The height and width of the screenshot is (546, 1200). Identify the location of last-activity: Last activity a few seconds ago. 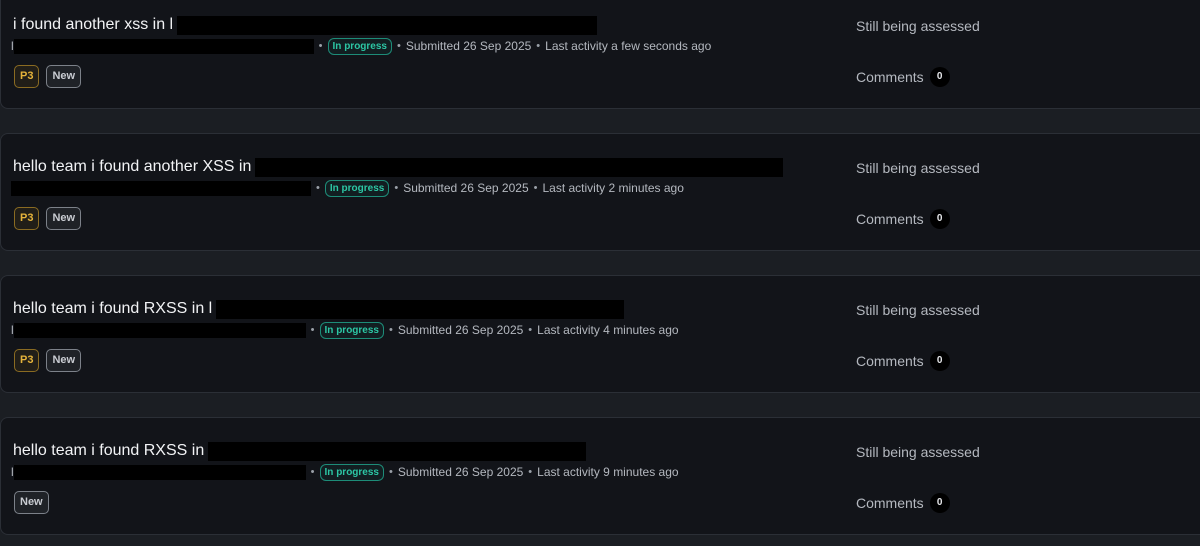
(628, 46).